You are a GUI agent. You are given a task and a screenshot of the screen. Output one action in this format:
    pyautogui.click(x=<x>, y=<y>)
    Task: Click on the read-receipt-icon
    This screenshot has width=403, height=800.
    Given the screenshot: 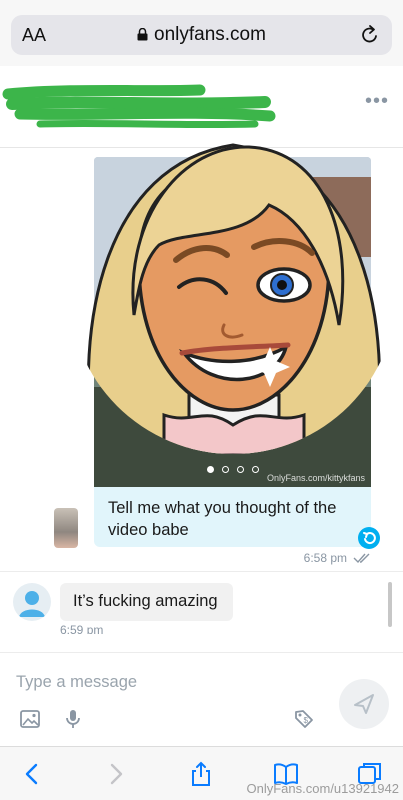 What is the action you would take?
    pyautogui.click(x=361, y=558)
    